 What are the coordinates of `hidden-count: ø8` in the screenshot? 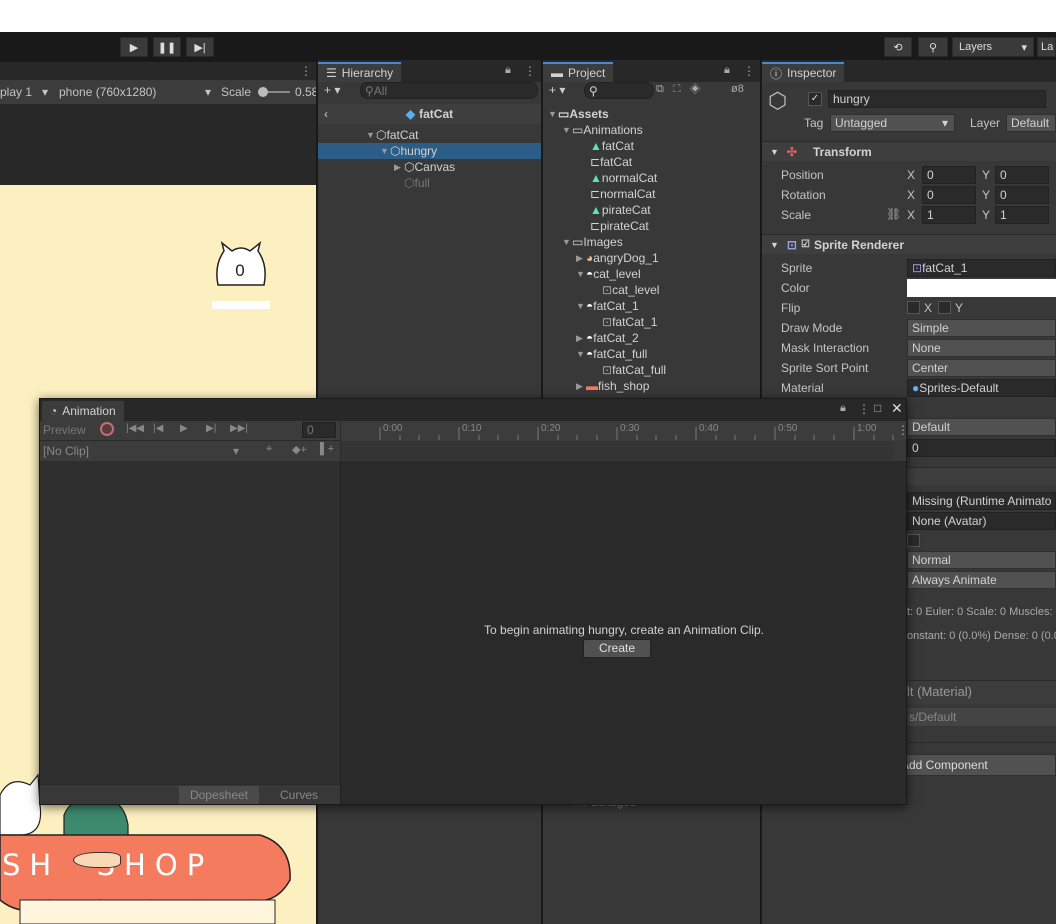 It's located at (737, 89).